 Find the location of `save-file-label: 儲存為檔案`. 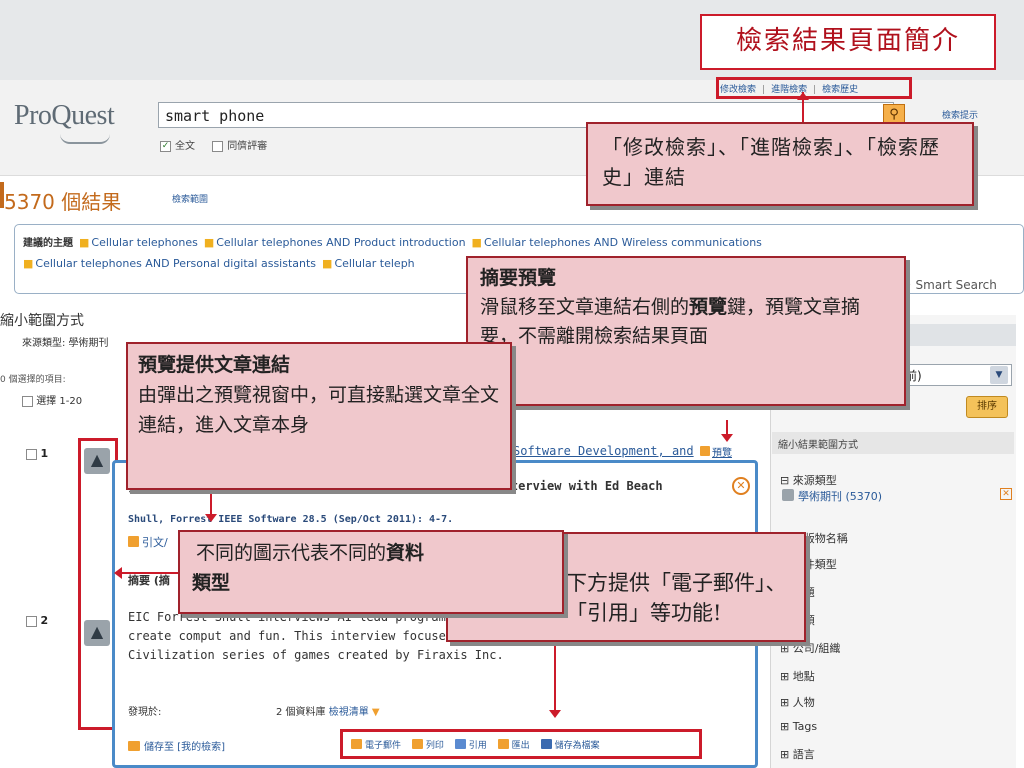

save-file-label: 儲存為檔案 is located at coordinates (577, 746).